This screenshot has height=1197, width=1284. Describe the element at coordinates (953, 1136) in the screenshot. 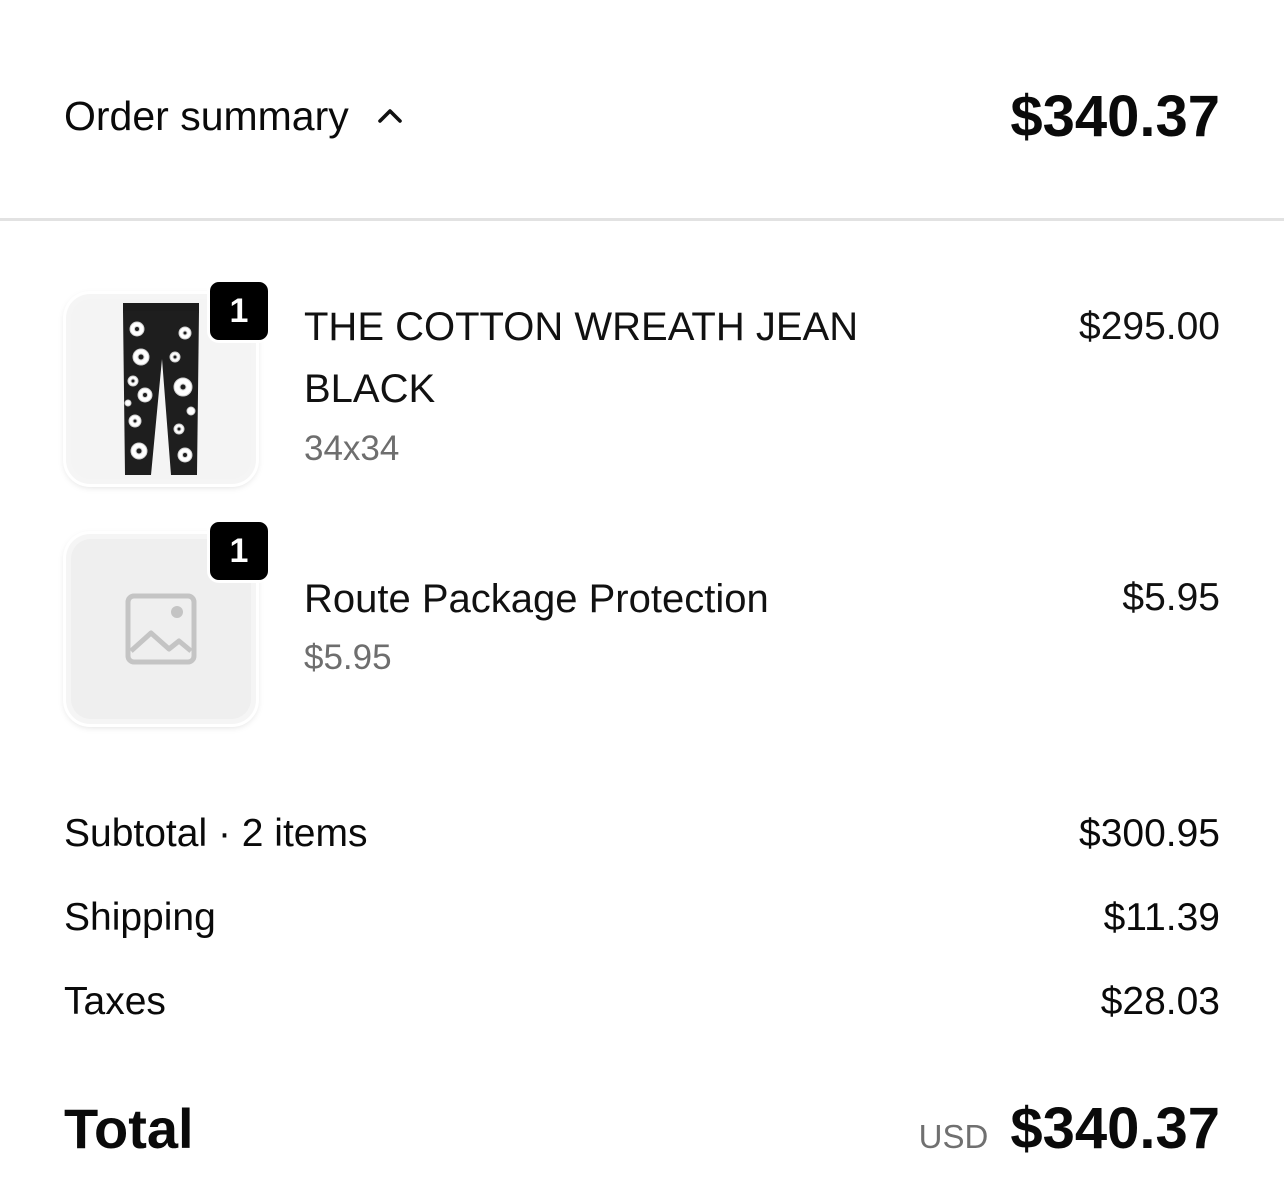

I see `currency-code: USD` at that location.